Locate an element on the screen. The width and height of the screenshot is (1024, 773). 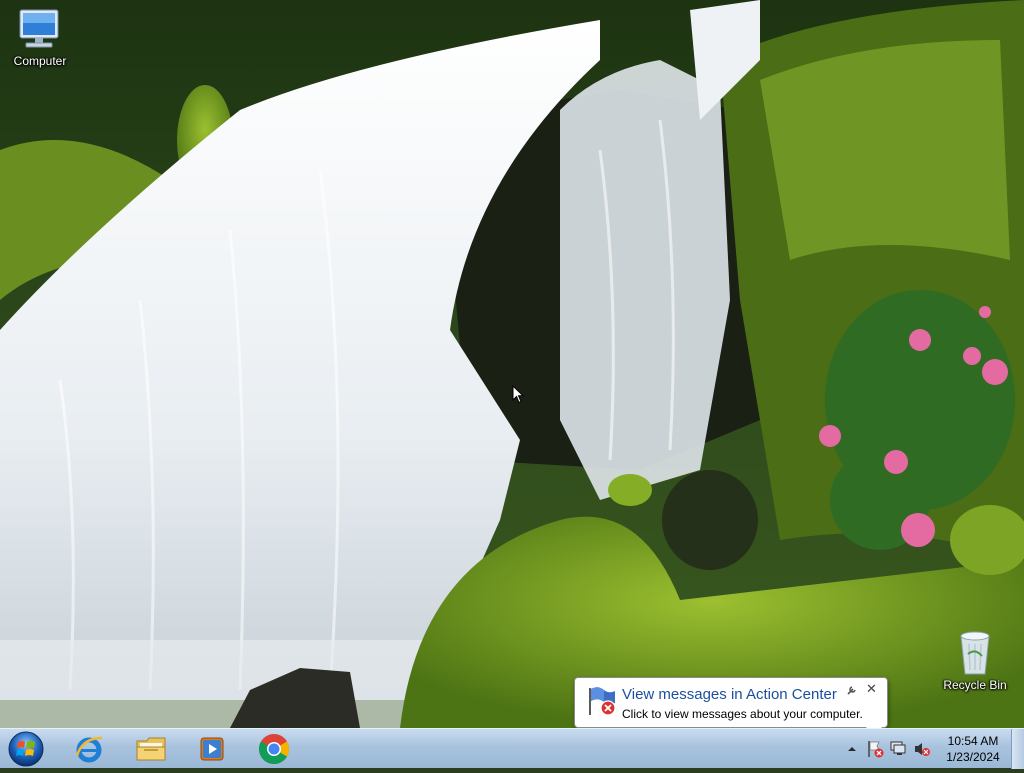
chrome-icon is located at coordinates (274, 749).